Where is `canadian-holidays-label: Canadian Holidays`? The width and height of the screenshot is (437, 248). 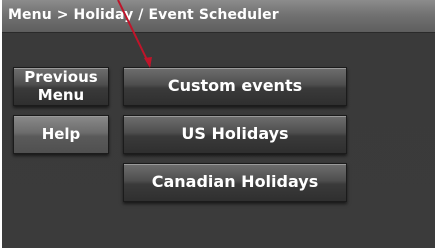 canadian-holidays-label: Canadian Holidays is located at coordinates (235, 182).